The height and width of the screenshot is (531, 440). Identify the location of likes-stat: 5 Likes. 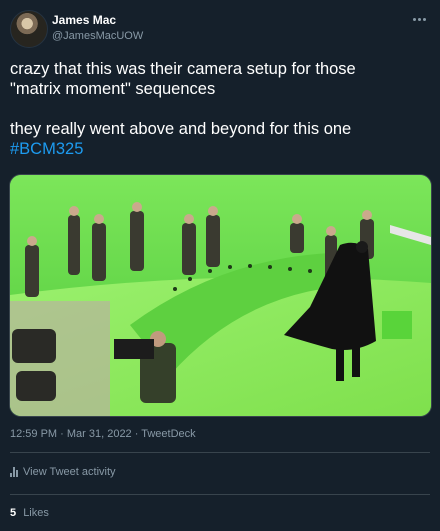
(29, 513).